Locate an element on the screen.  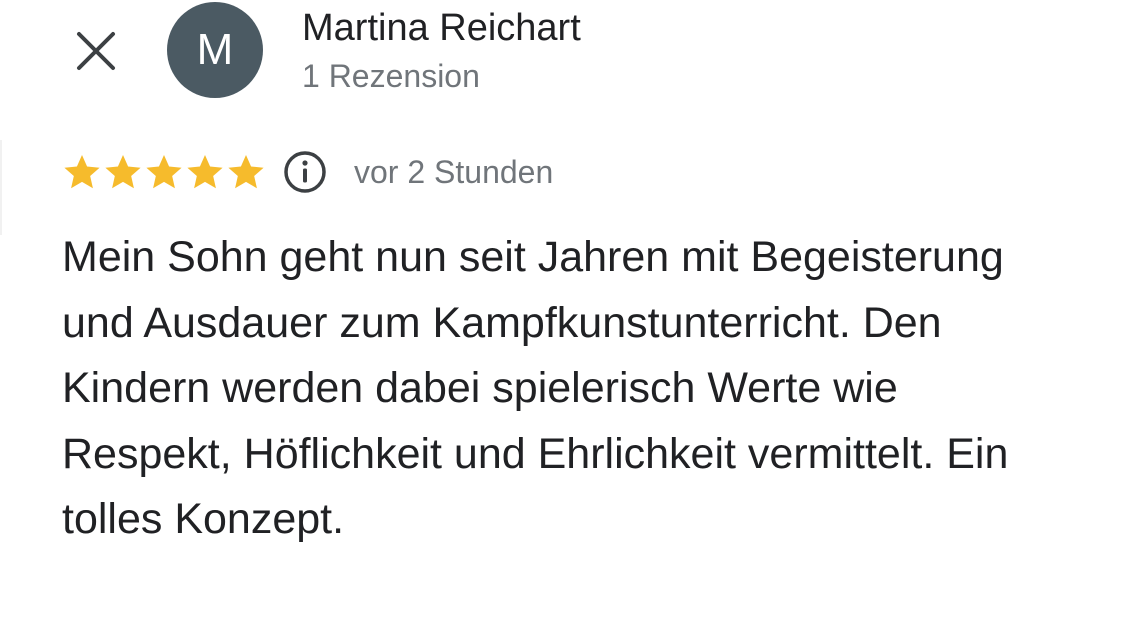
close-icon is located at coordinates (96, 51).